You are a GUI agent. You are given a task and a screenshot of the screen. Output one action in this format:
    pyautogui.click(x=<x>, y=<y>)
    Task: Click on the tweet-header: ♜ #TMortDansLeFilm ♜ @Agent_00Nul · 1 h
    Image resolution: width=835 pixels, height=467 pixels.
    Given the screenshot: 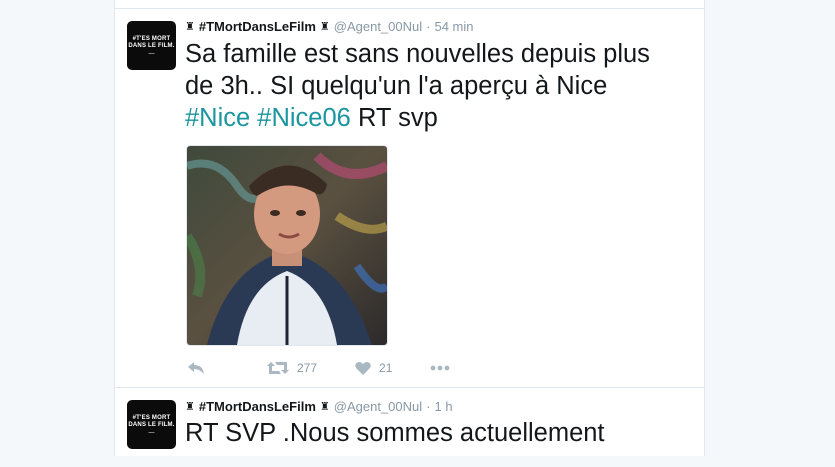 What is the action you would take?
    pyautogui.click(x=319, y=406)
    